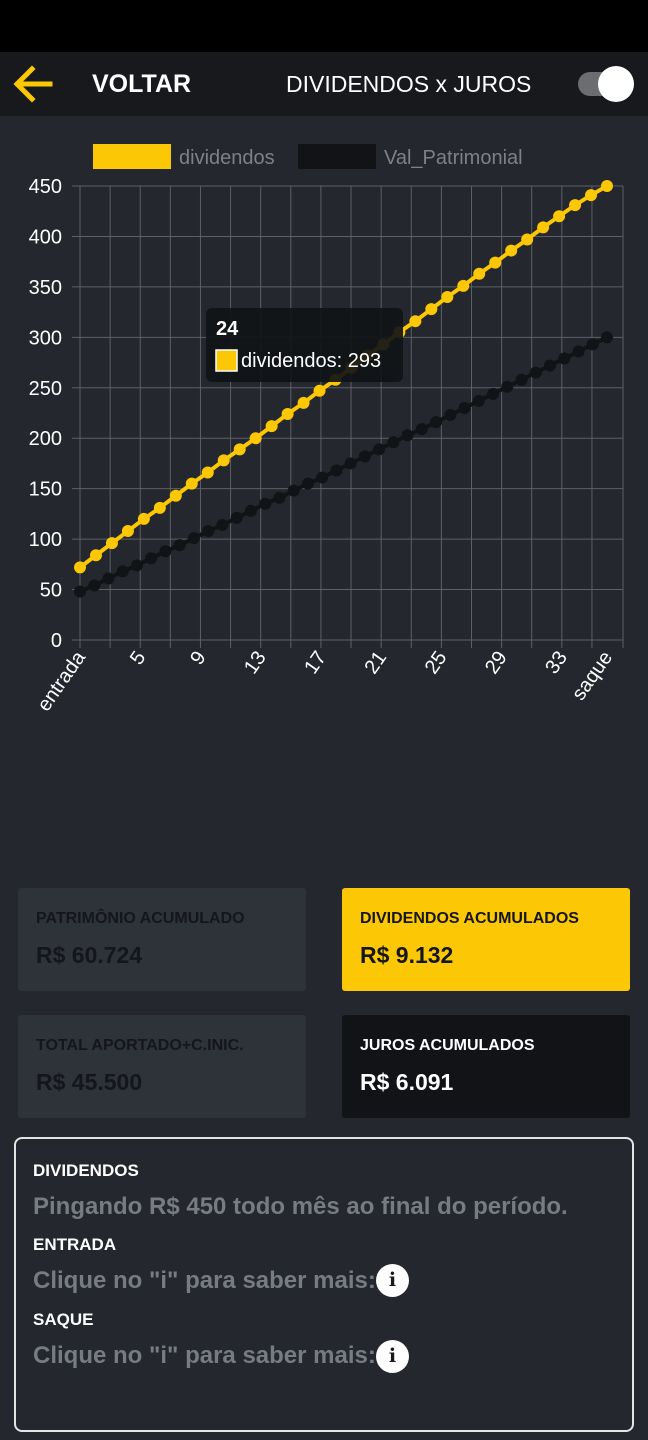  Describe the element at coordinates (616, 84) in the screenshot. I see `toggle-knob` at that location.